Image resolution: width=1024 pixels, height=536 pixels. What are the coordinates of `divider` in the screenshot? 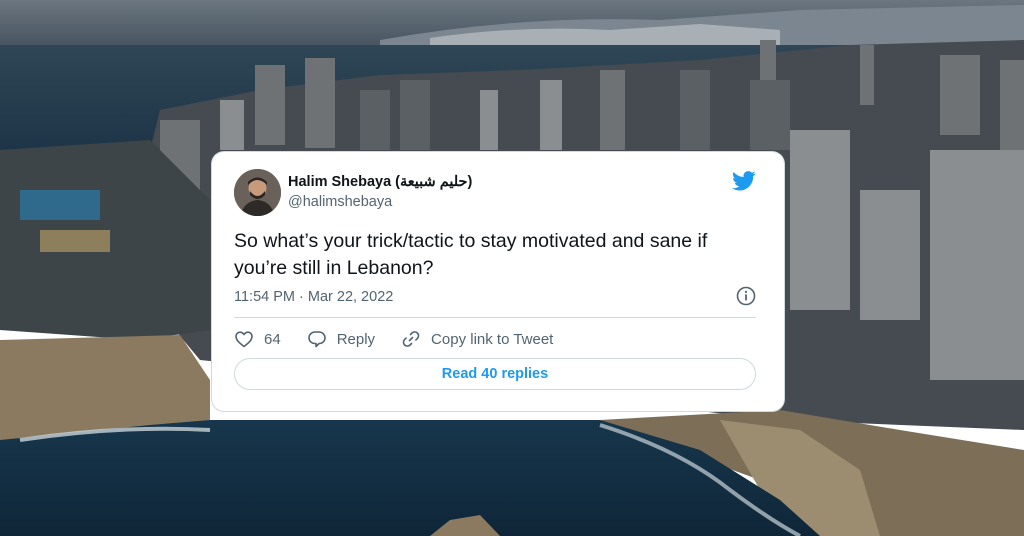 It's located at (495, 317).